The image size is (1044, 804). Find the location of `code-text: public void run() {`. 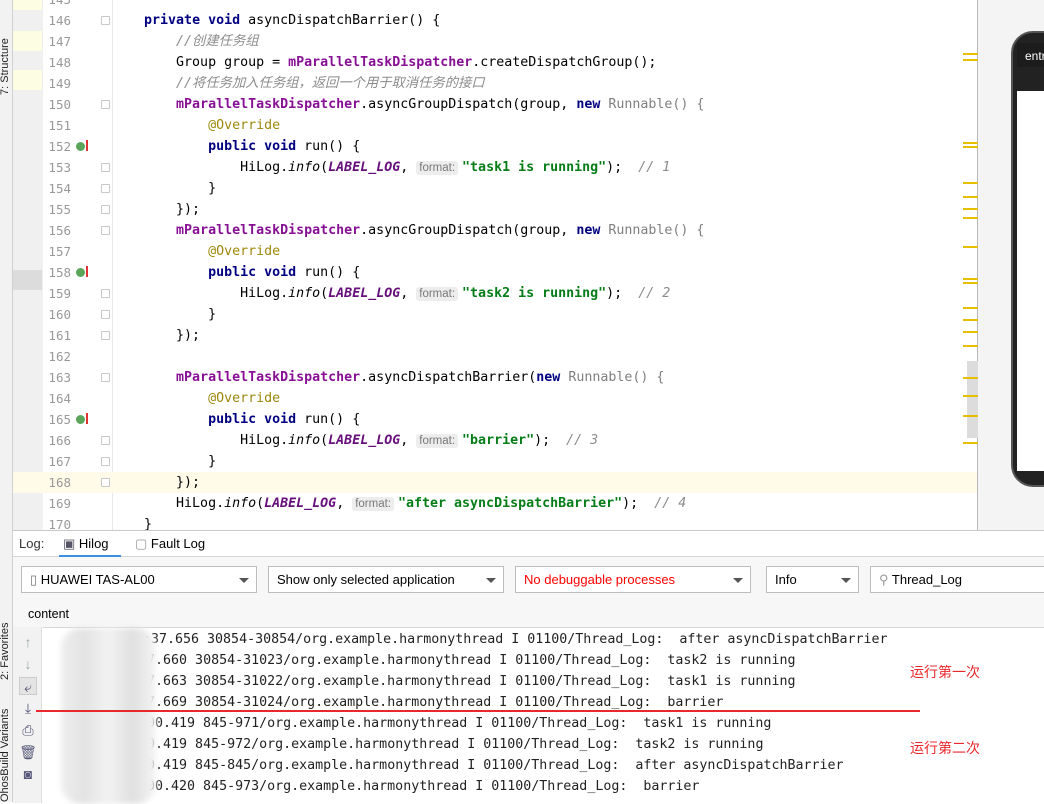

code-text: public void run() { is located at coordinates (236, 419).